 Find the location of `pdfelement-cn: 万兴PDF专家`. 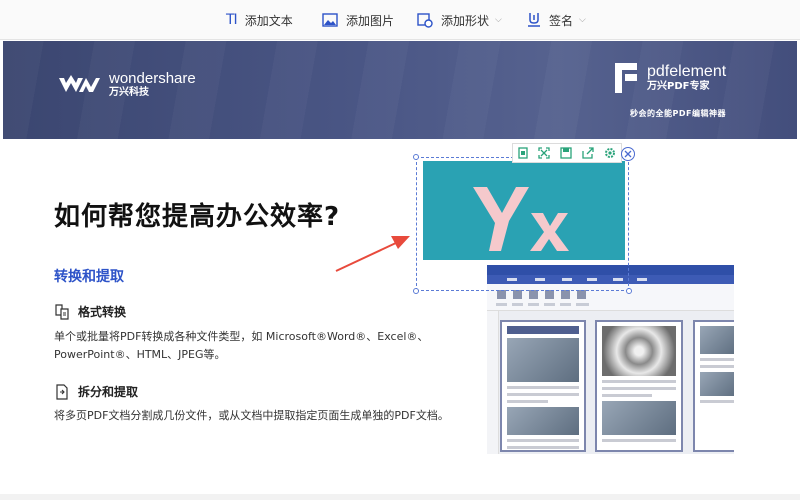

pdfelement-cn: 万兴PDF专家 is located at coordinates (678, 86).